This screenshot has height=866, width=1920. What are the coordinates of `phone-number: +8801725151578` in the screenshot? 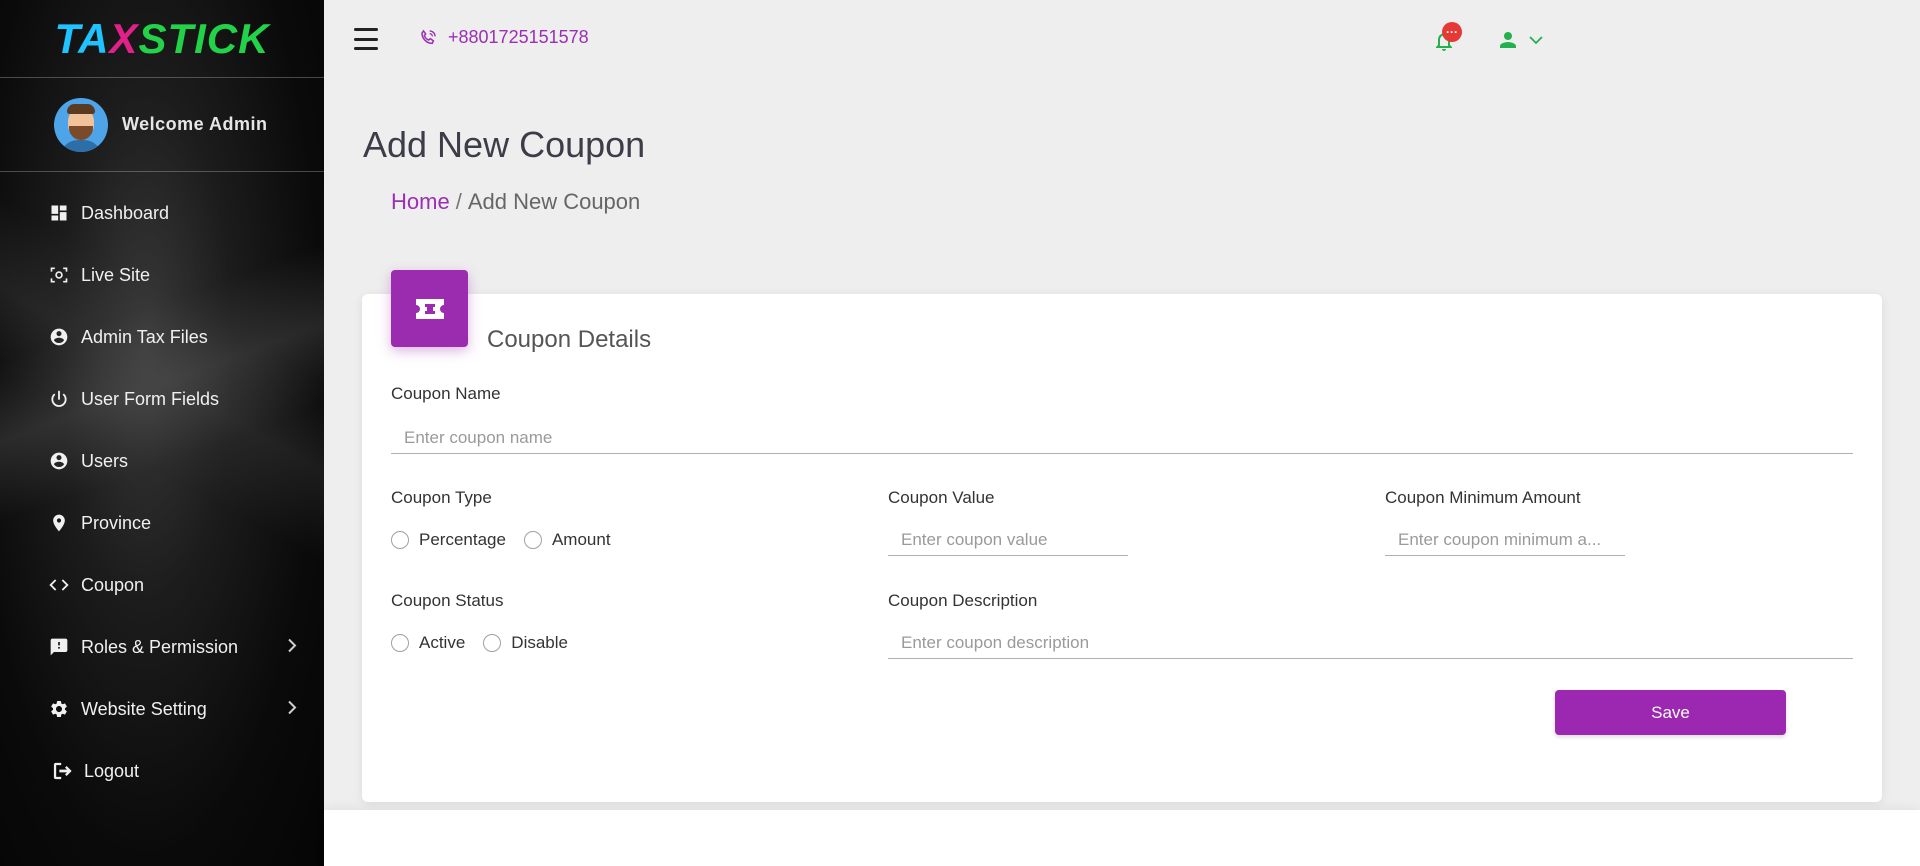 It's located at (518, 37).